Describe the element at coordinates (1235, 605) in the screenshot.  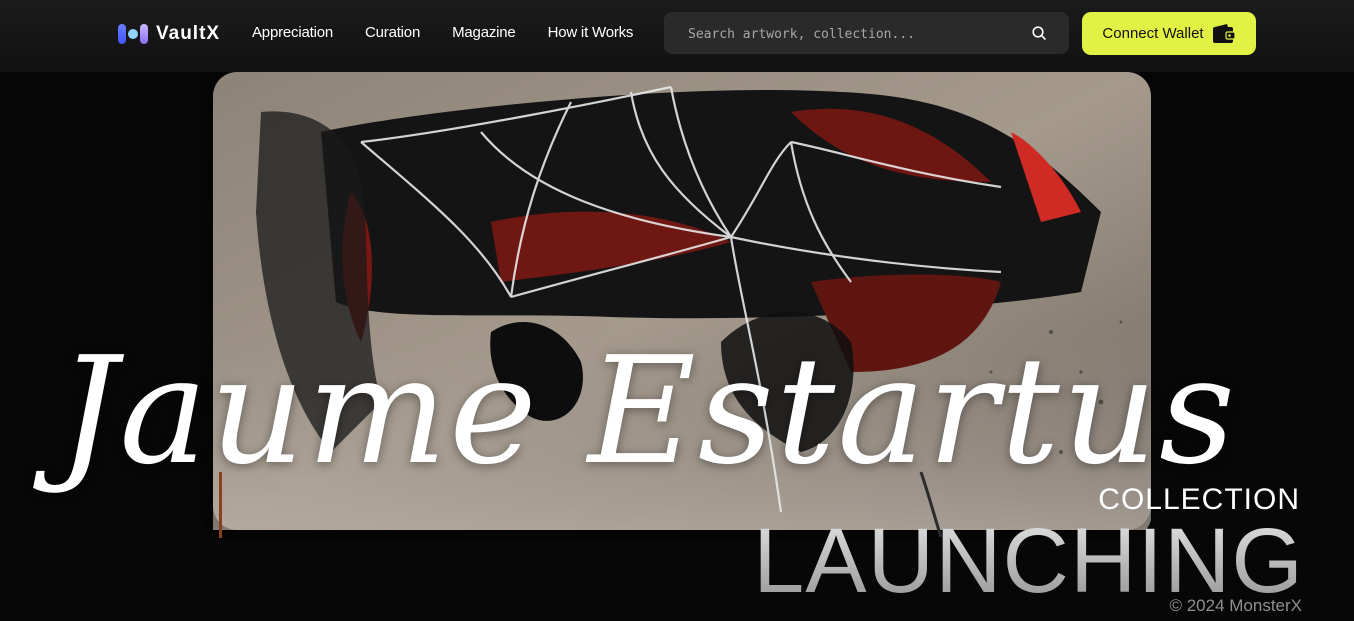
I see `copyright-text: © 2024 MonsterX` at that location.